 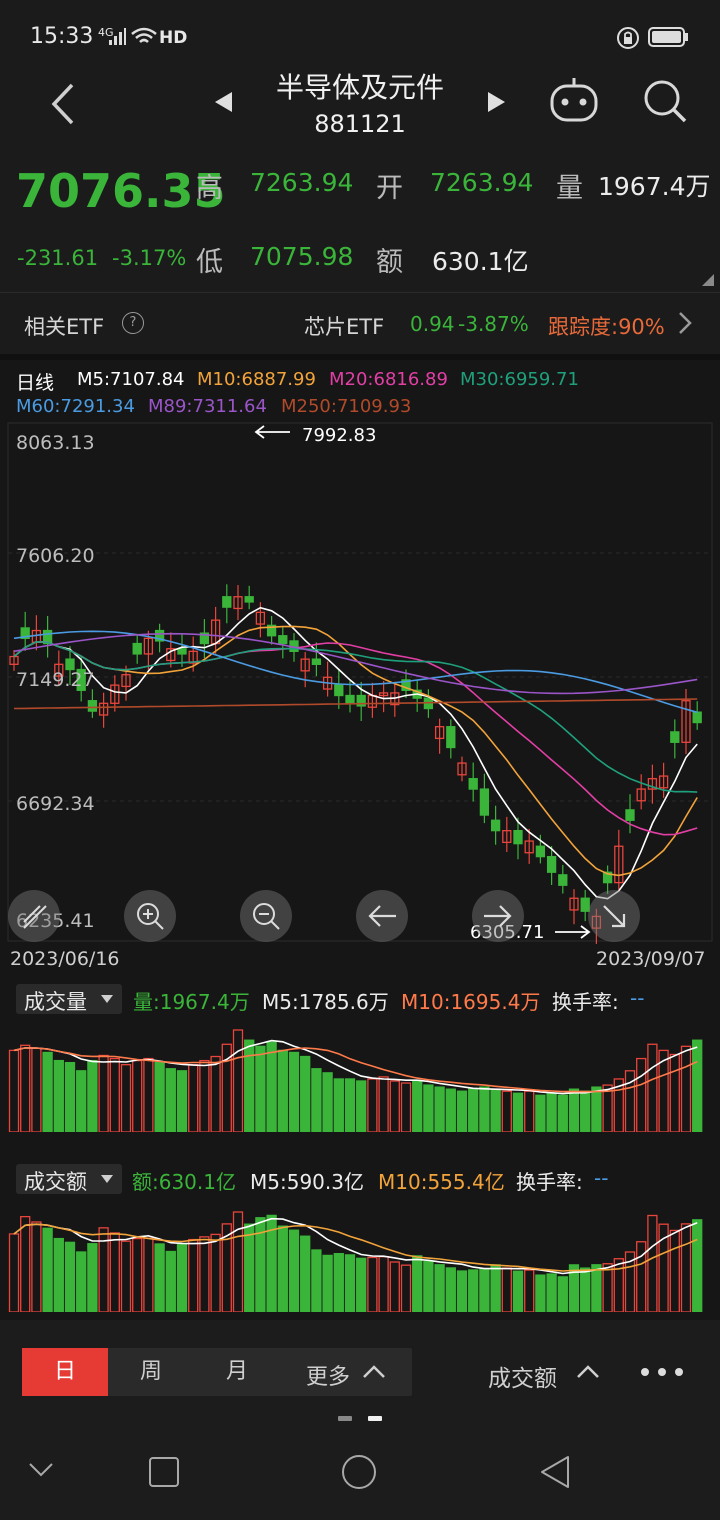 I want to click on caret-down-icon, so click(x=107, y=1179).